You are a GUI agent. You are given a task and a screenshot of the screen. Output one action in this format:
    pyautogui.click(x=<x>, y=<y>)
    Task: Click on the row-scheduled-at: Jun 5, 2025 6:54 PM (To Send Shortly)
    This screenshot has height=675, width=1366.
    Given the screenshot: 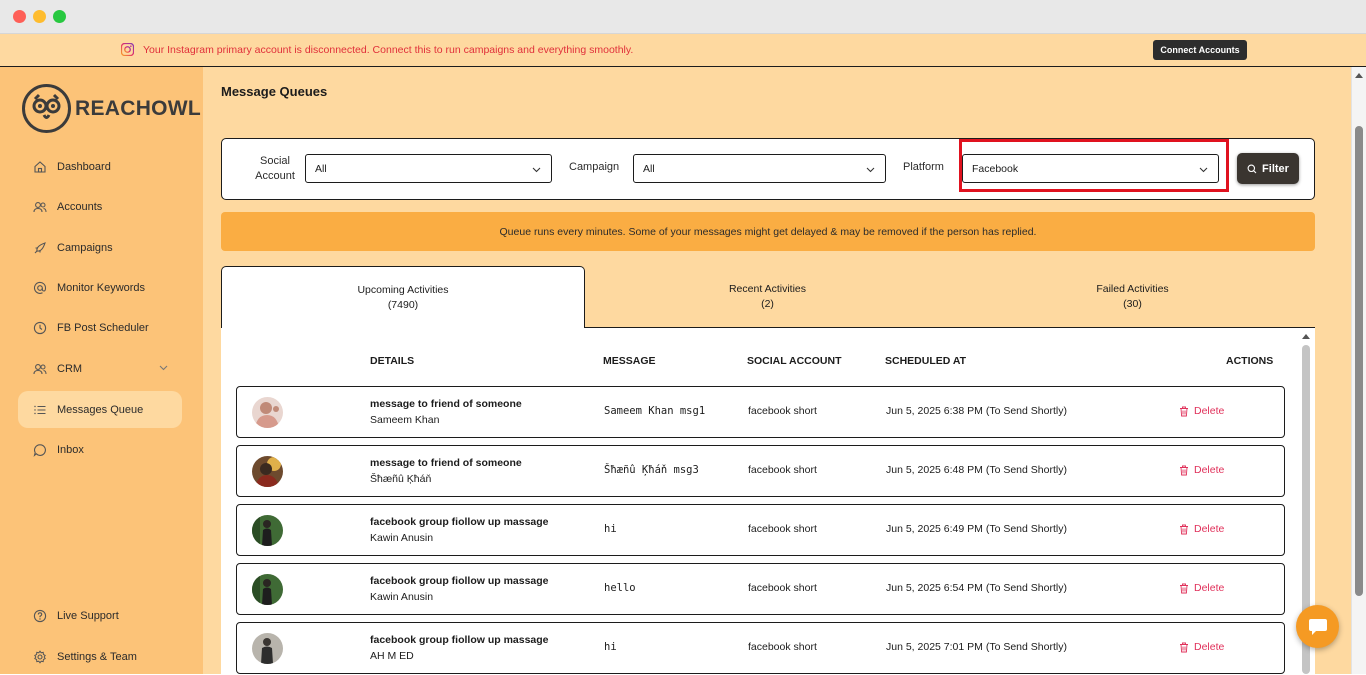 What is the action you would take?
    pyautogui.click(x=976, y=588)
    